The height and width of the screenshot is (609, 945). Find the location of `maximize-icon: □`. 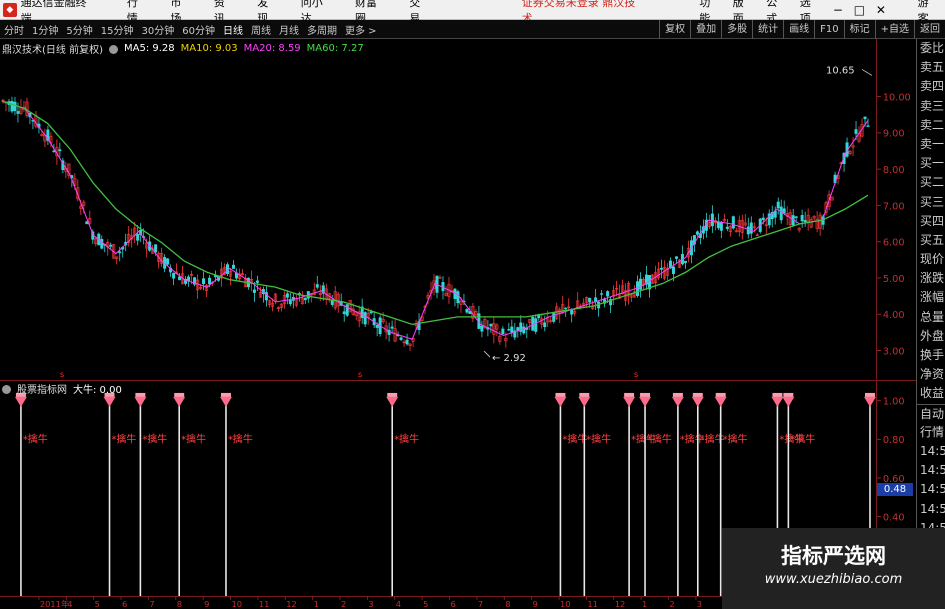

maximize-icon: □ is located at coordinates (859, 10).